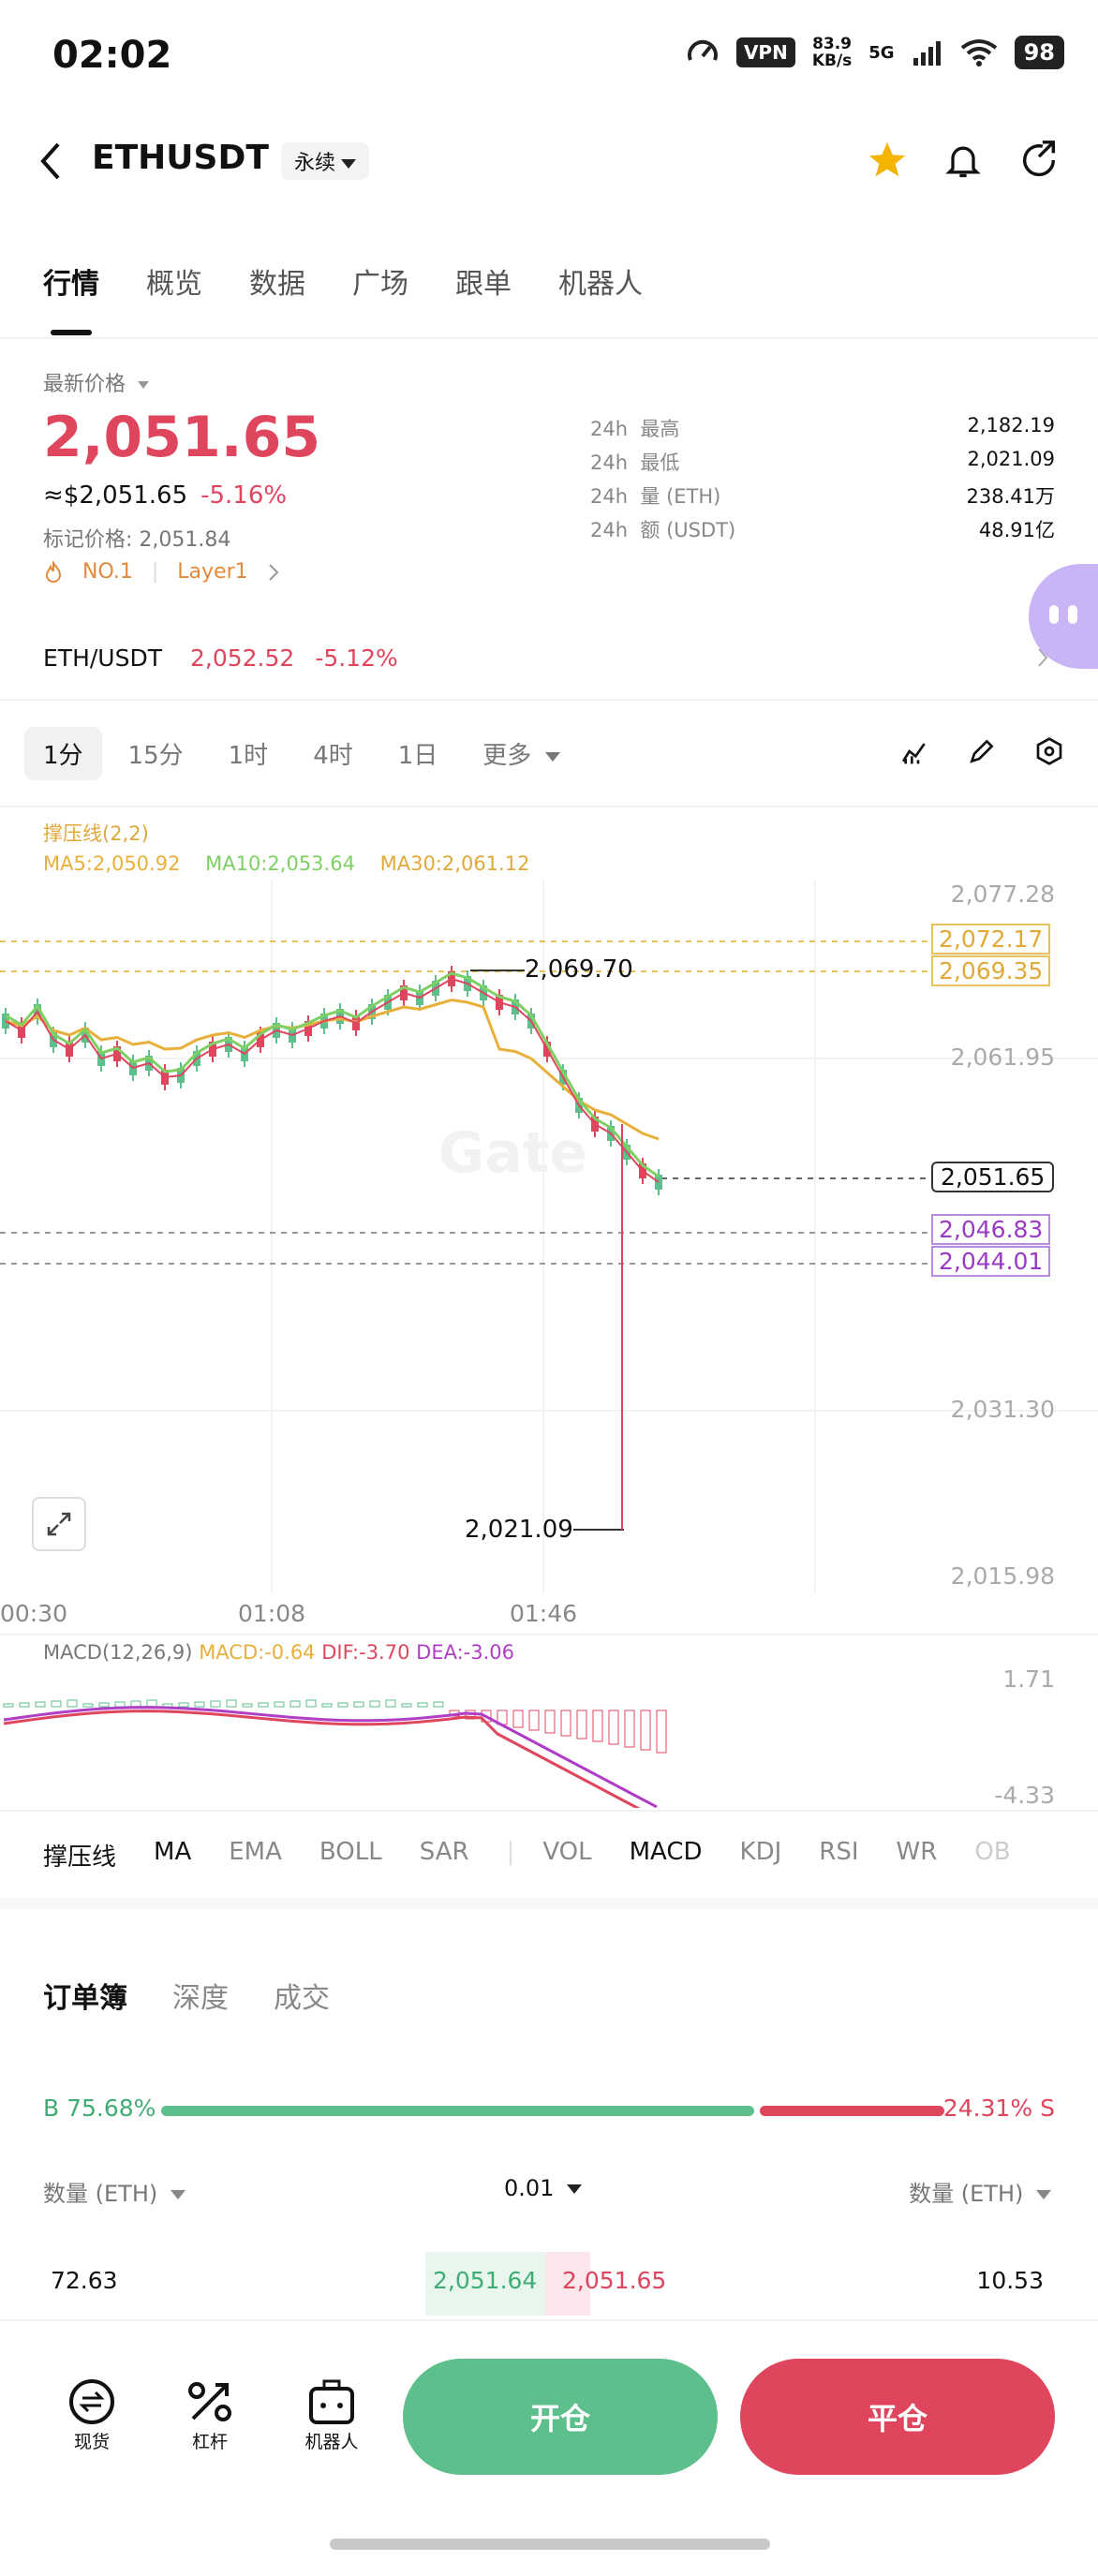  I want to click on resistance-tag-1: 2,072.17, so click(991, 939).